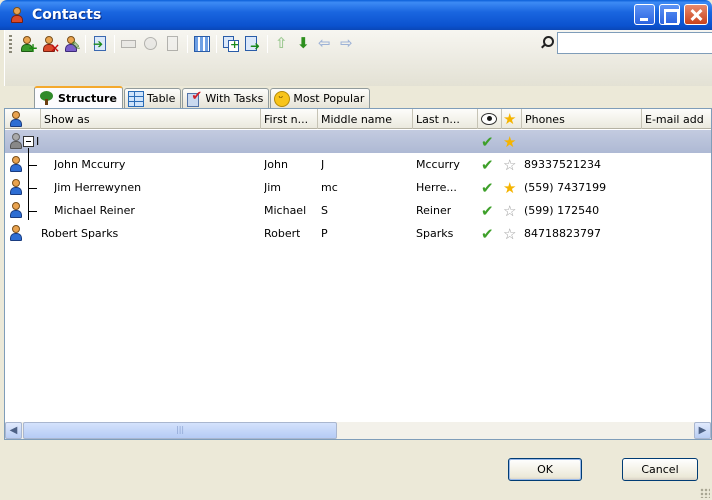 The height and width of the screenshot is (500, 712). I want to click on cell-middle-name: P, so click(324, 233).